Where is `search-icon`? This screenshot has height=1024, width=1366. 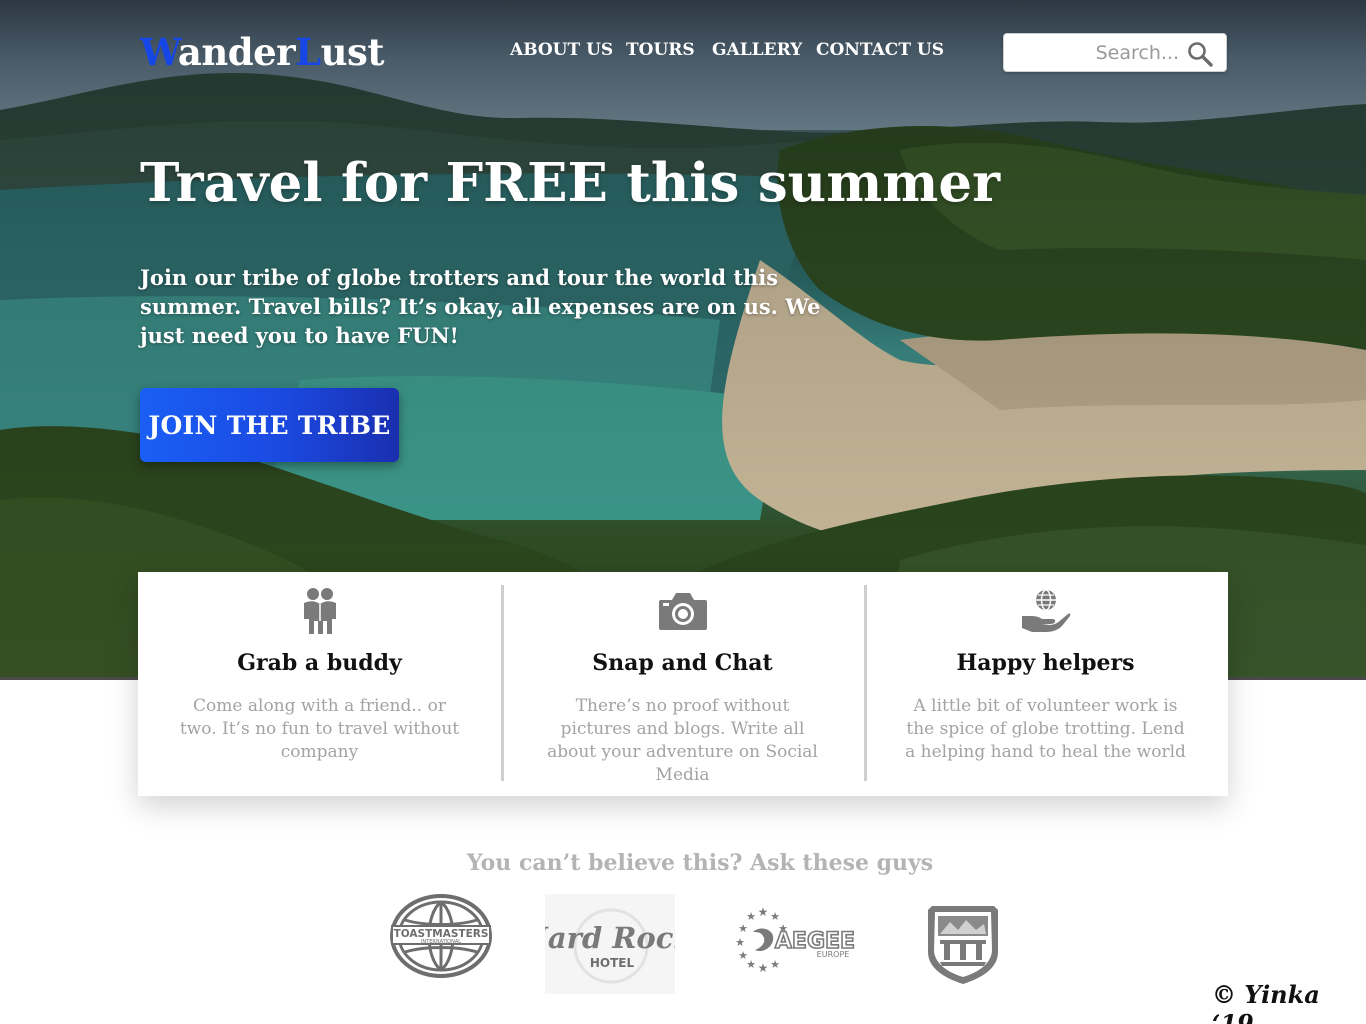 search-icon is located at coordinates (1200, 54).